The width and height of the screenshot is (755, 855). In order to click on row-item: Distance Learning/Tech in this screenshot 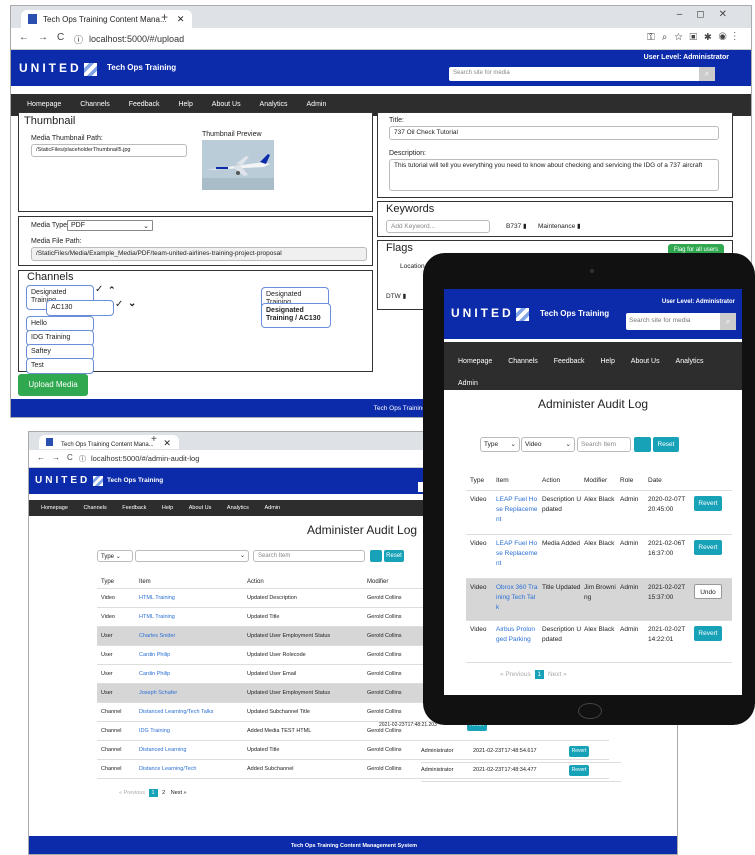, I will do `click(167, 769)`.